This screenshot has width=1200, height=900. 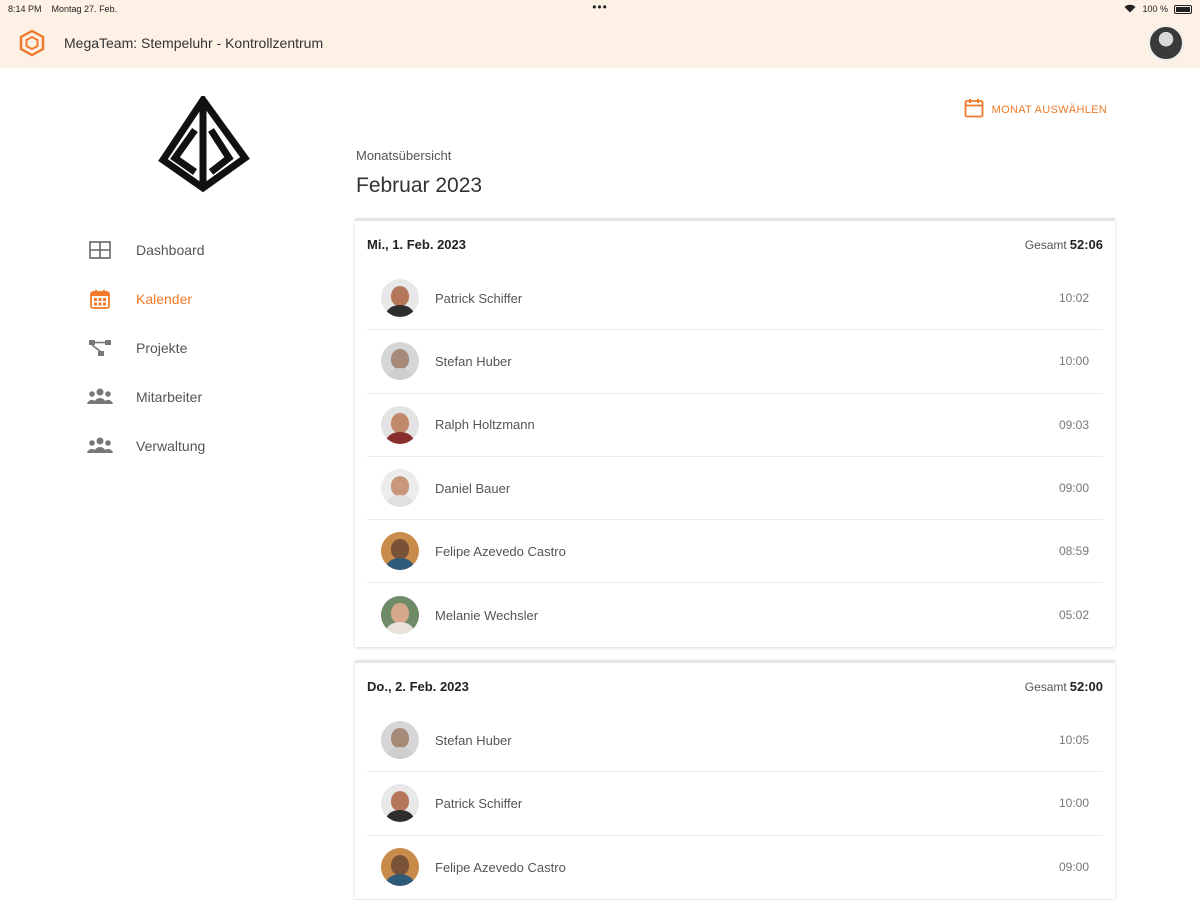 I want to click on pick-month-button: MONAT AUSWÄHLEN, so click(x=1035, y=109).